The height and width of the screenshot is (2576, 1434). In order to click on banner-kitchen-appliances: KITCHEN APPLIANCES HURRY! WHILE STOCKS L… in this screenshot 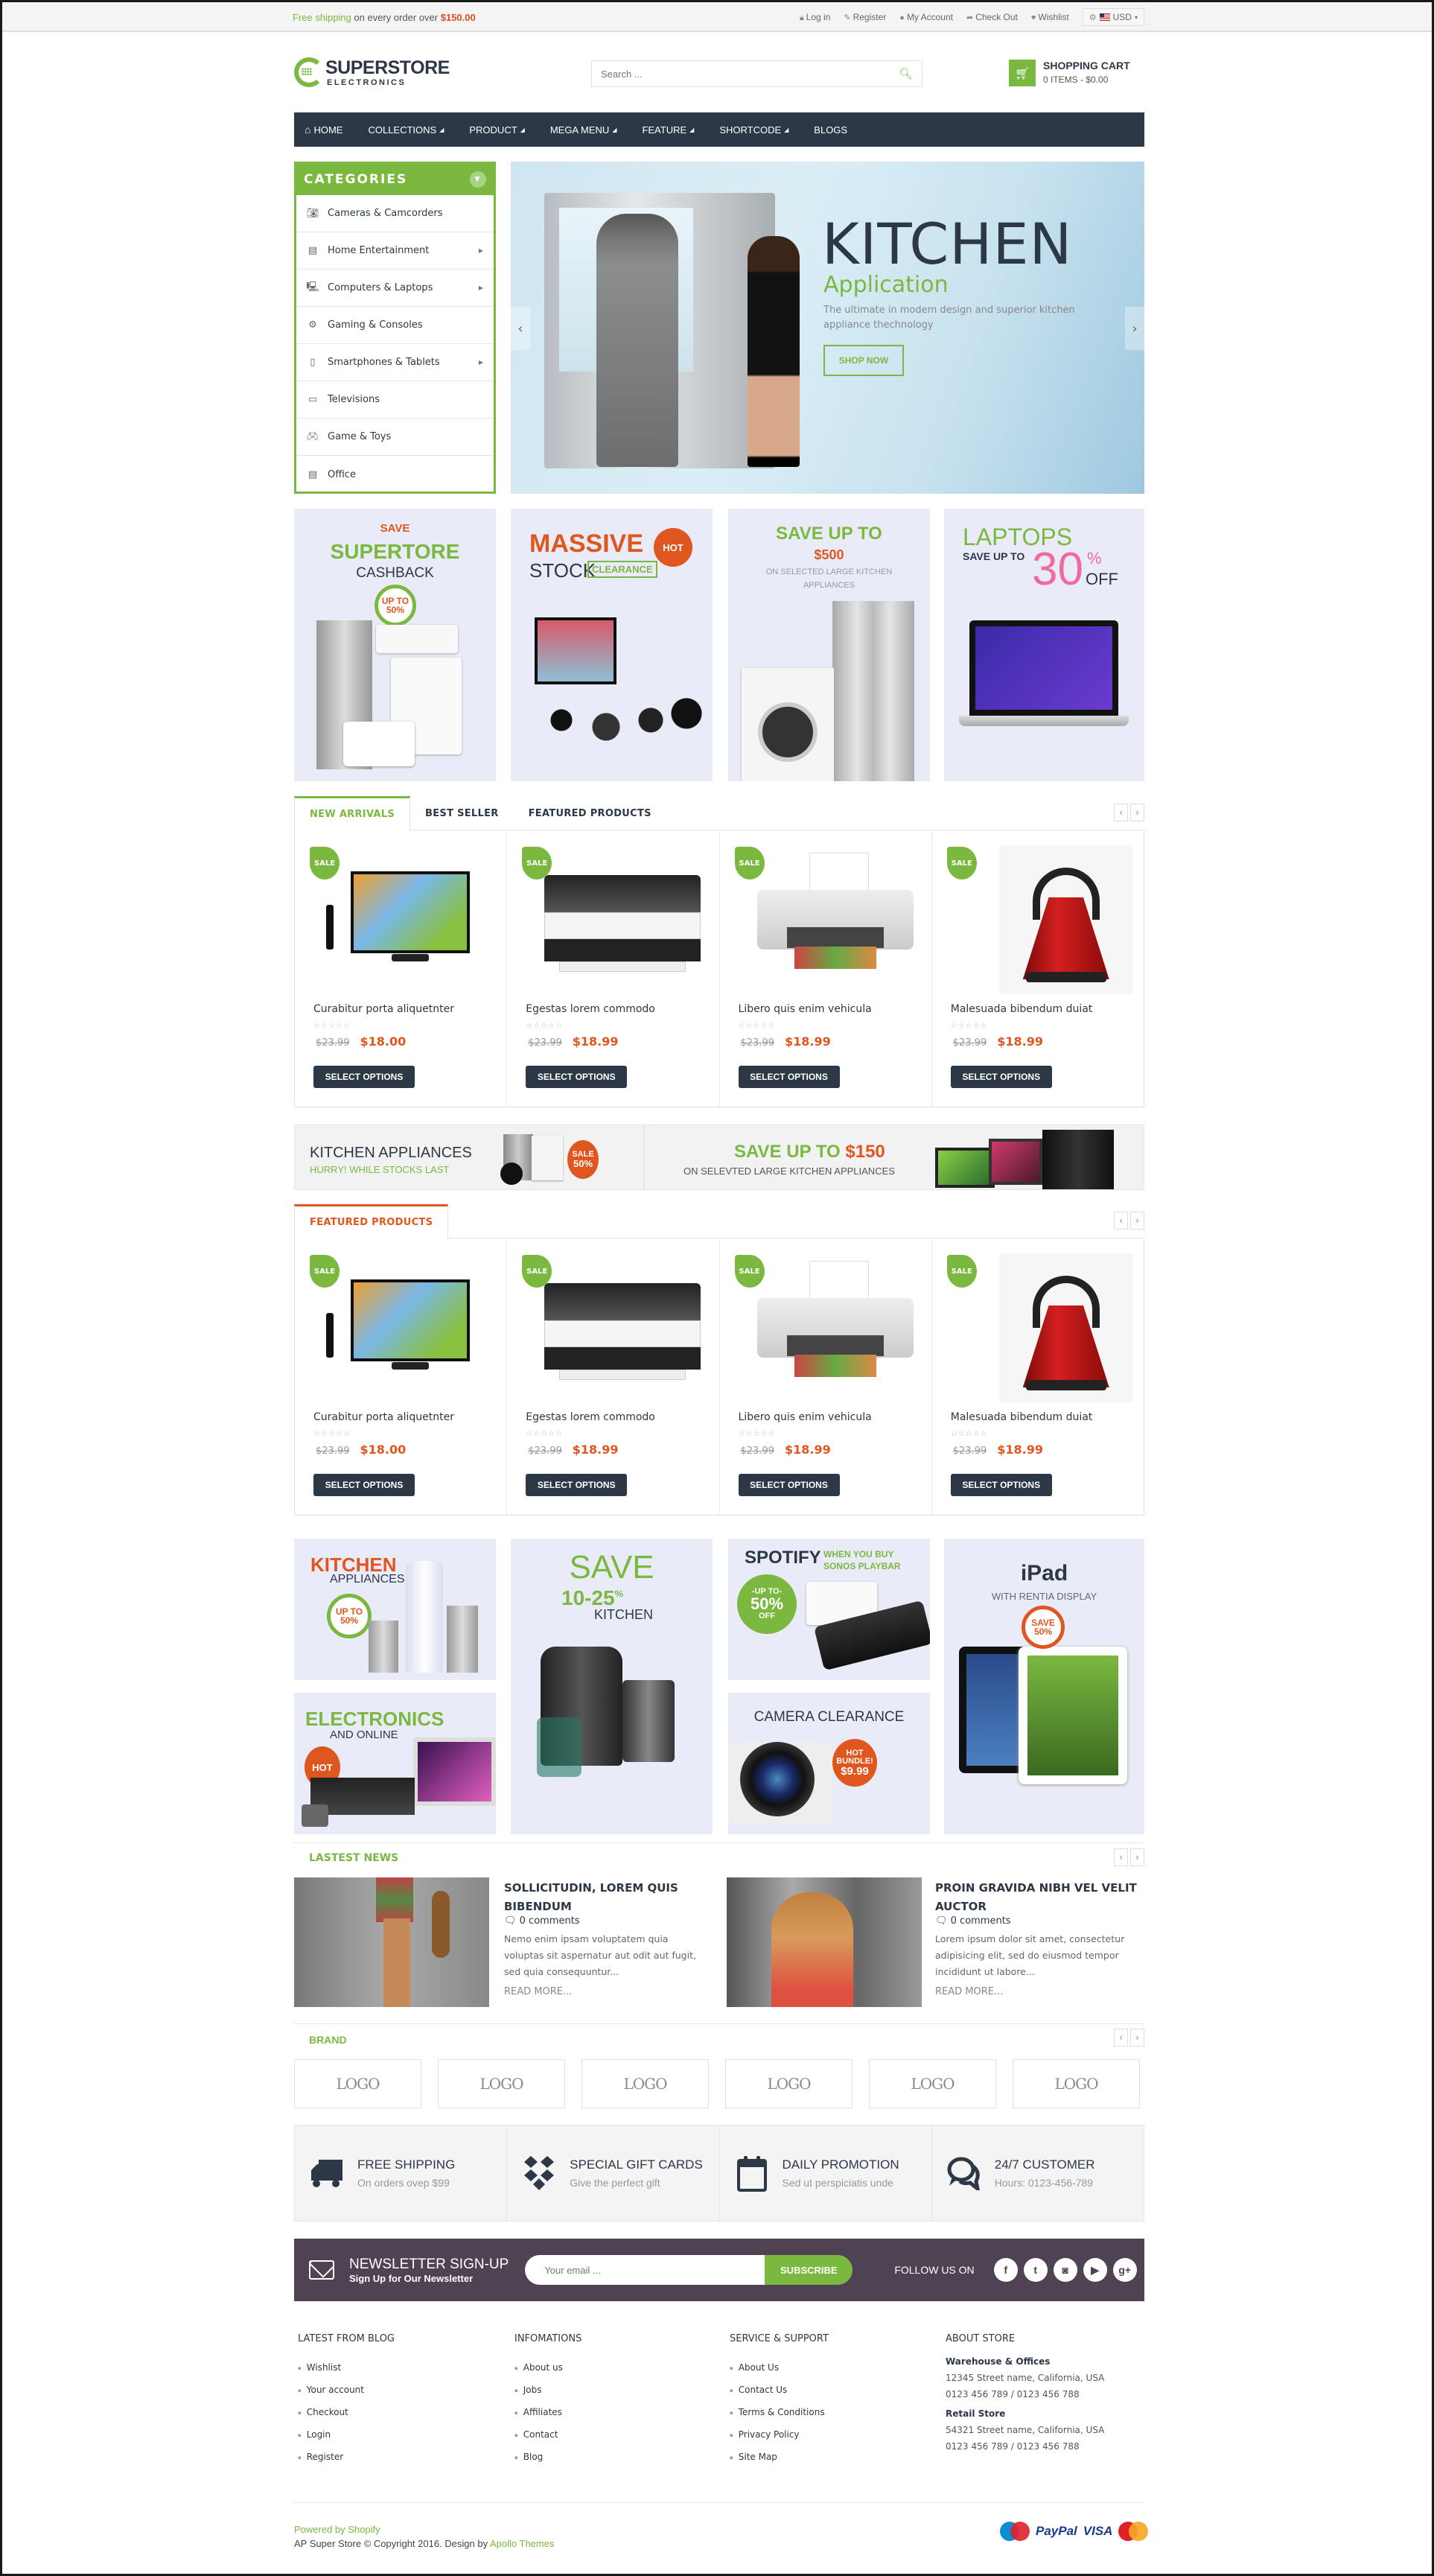, I will do `click(469, 1157)`.